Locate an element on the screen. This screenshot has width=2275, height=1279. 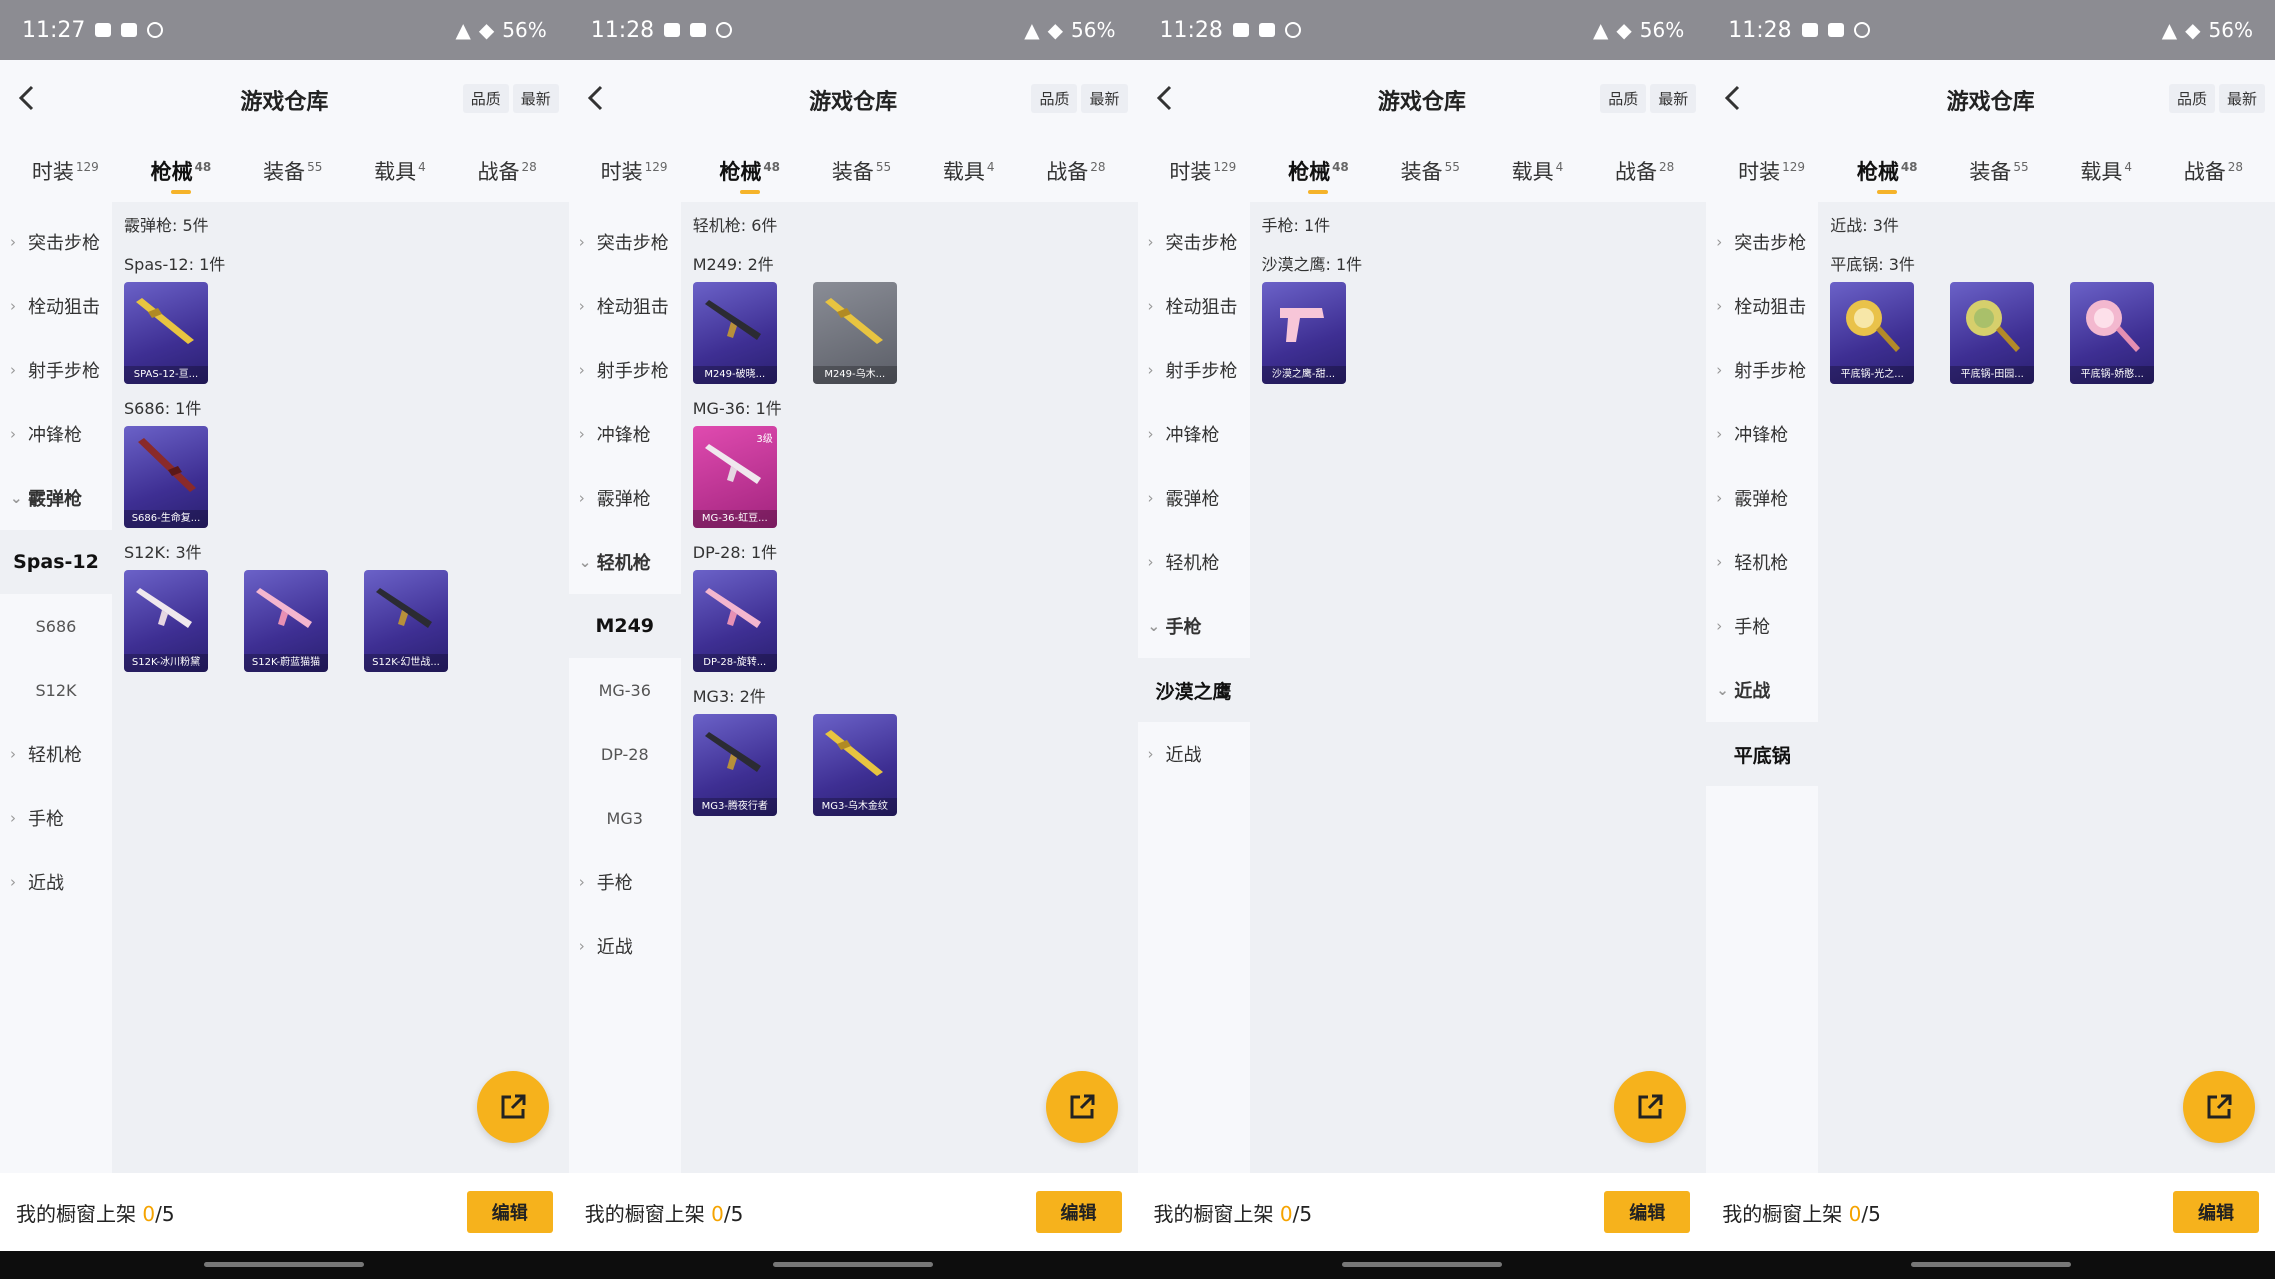
sidebar-subitem: 平底锅 is located at coordinates (1762, 754).